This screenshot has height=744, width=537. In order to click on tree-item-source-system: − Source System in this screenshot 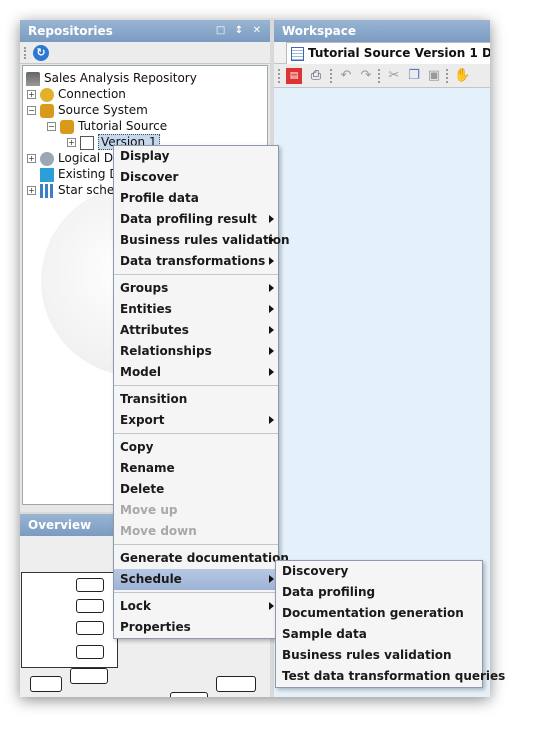, I will do `click(87, 110)`.